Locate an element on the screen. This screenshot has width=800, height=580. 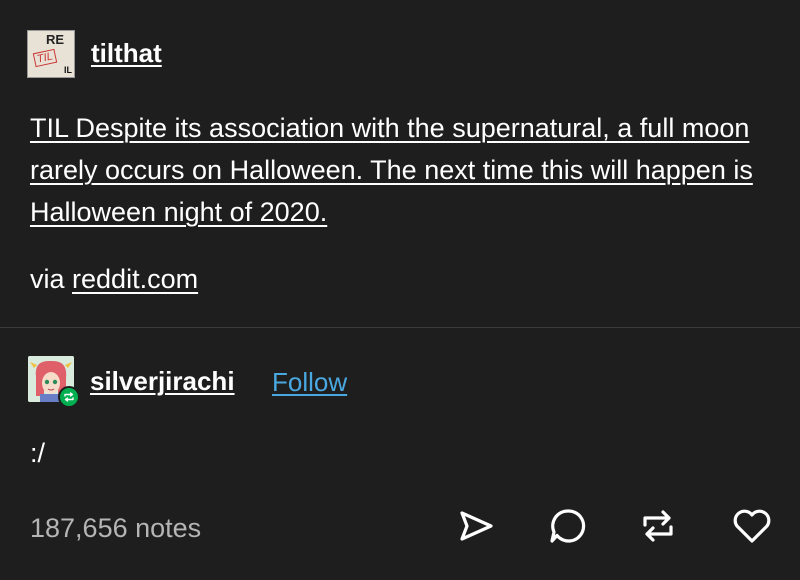
share-icon is located at coordinates (476, 526).